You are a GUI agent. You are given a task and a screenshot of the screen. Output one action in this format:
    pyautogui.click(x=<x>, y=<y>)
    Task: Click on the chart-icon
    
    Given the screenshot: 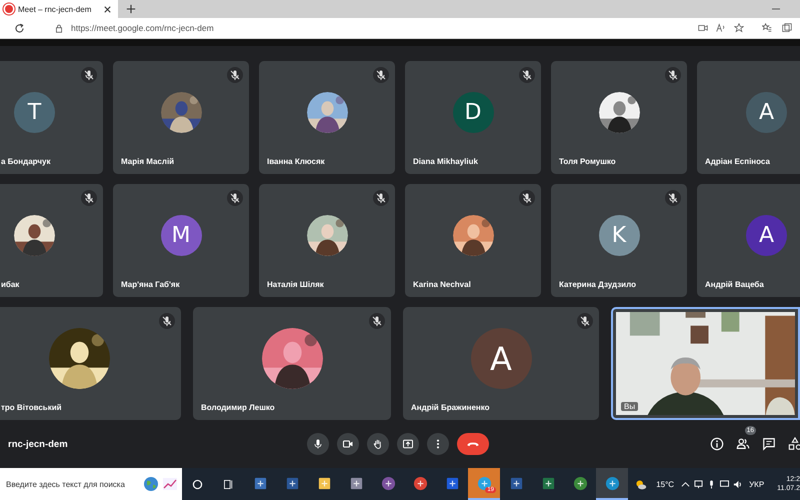 What is the action you would take?
    pyautogui.click(x=170, y=484)
    